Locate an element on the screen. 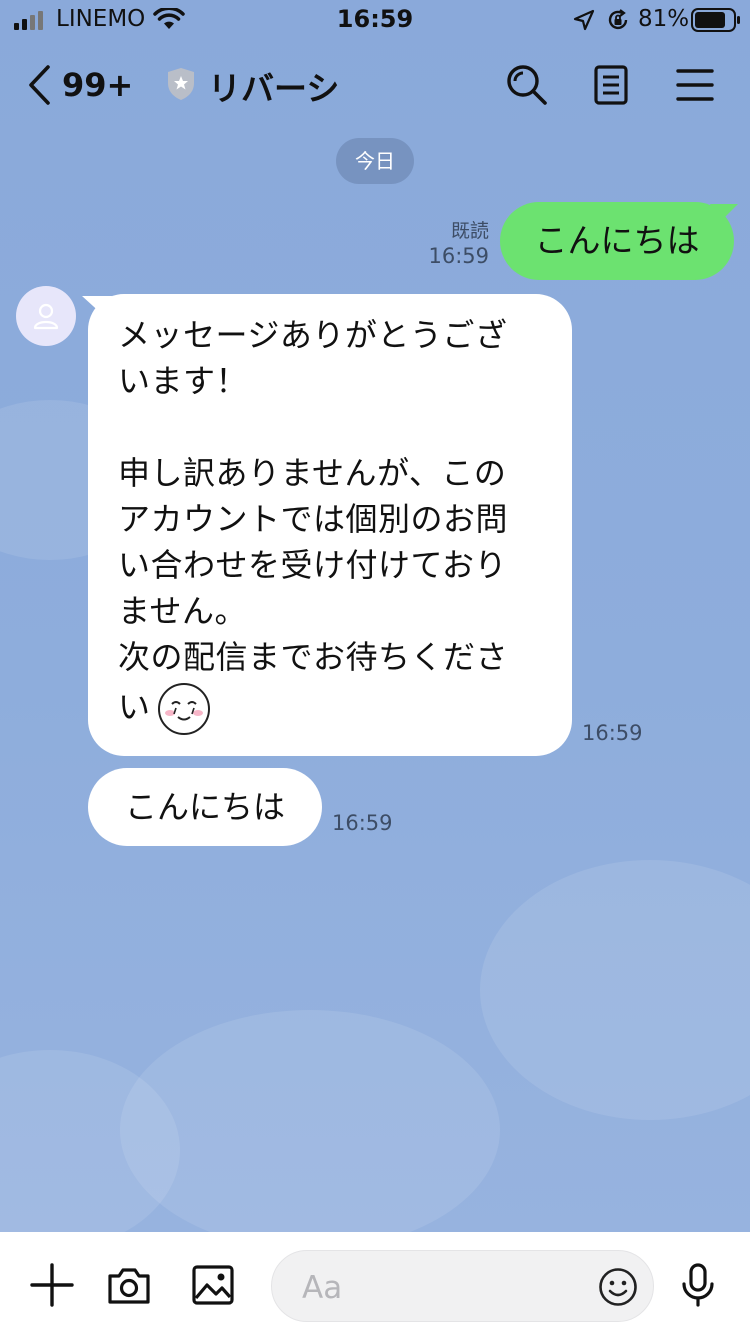 This screenshot has height=1334, width=750. search-button is located at coordinates (527, 85).